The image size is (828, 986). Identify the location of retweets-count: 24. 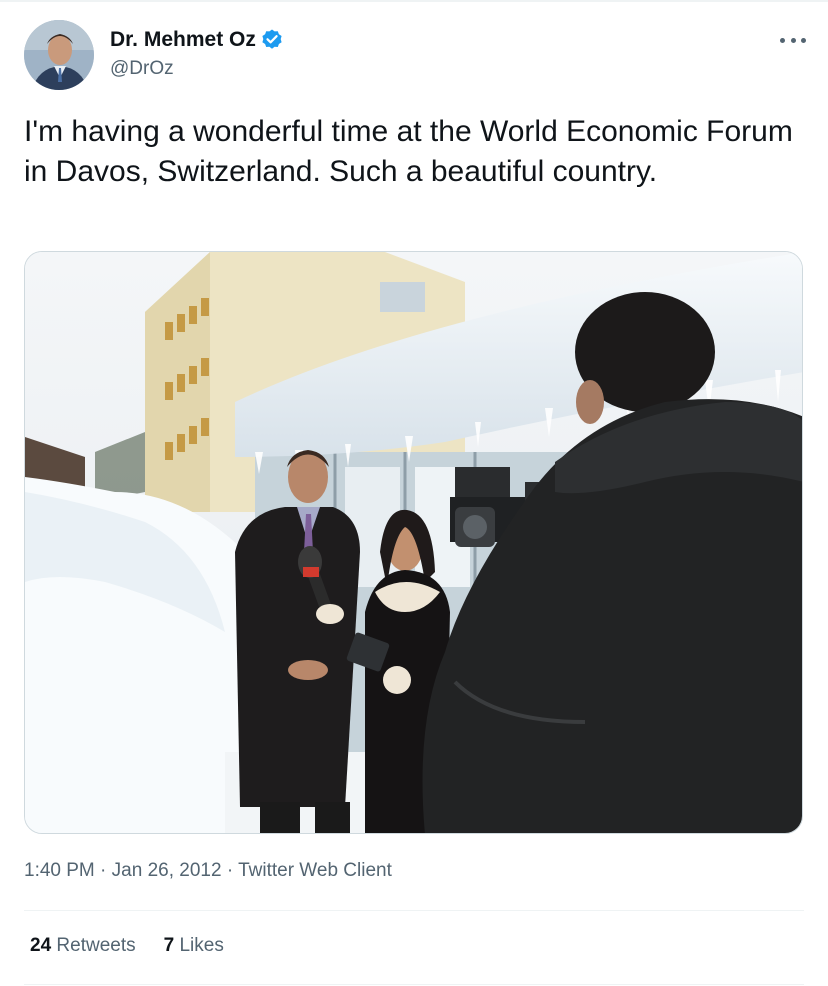
(41, 945).